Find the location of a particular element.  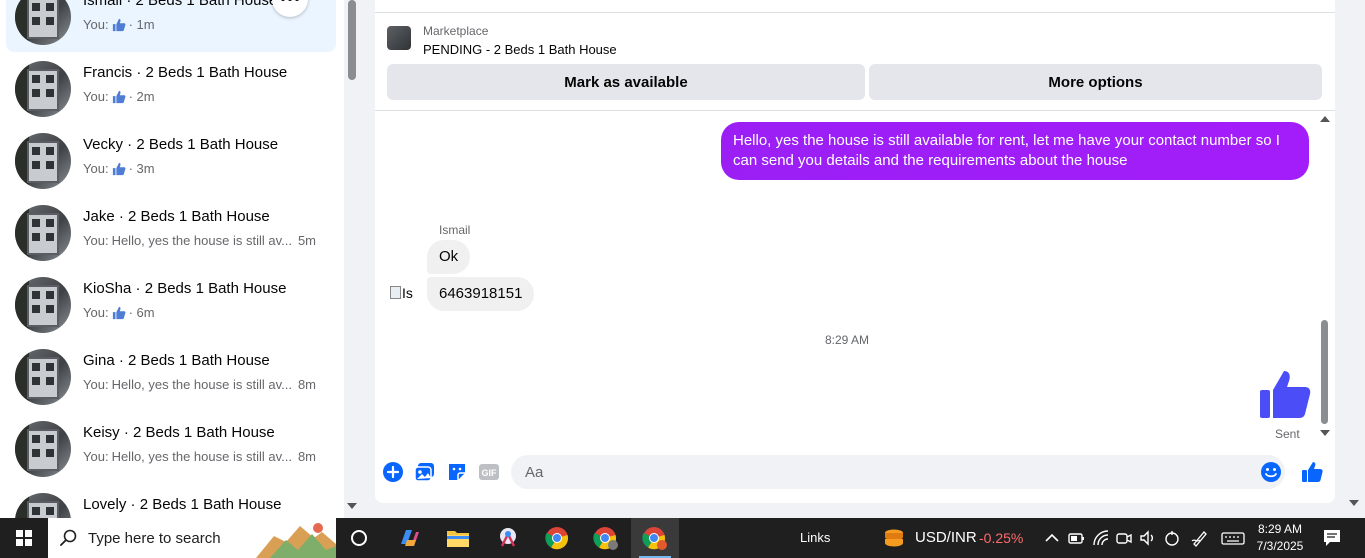

currency-icon is located at coordinates (894, 538).